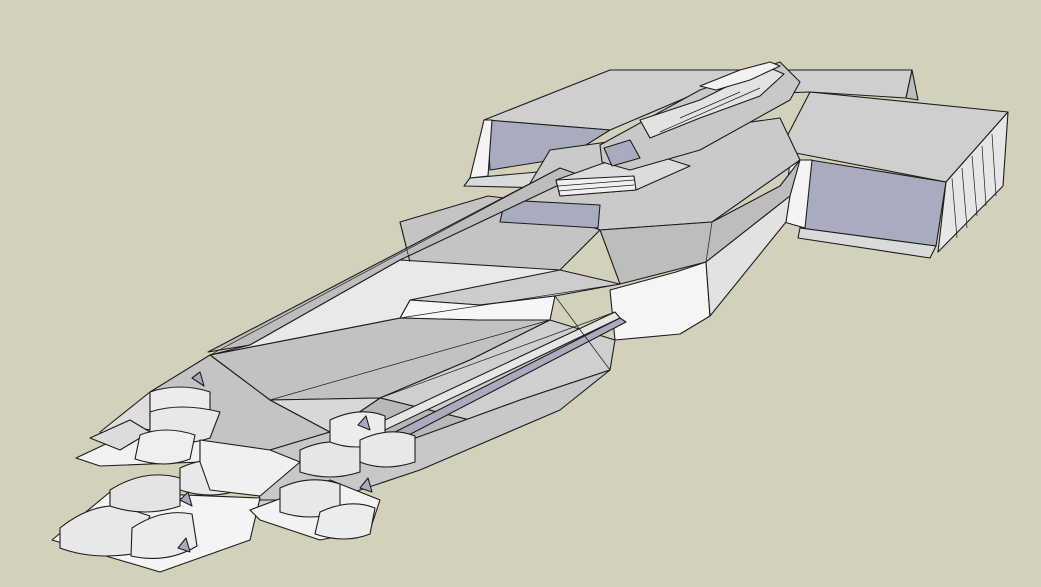  I want to click on right-hangar-wing, so click(894, 175).